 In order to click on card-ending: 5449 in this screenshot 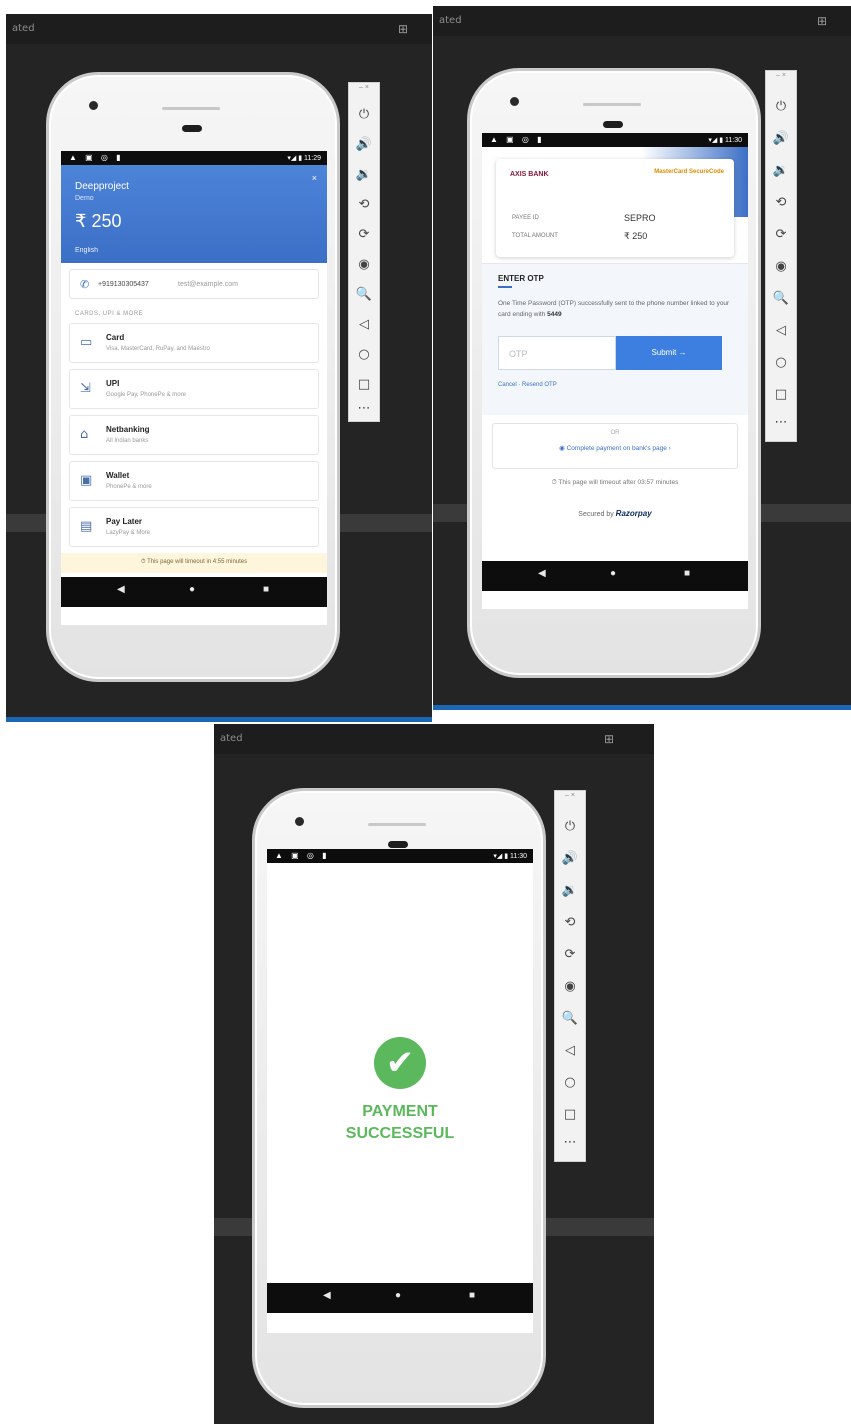, I will do `click(554, 314)`.